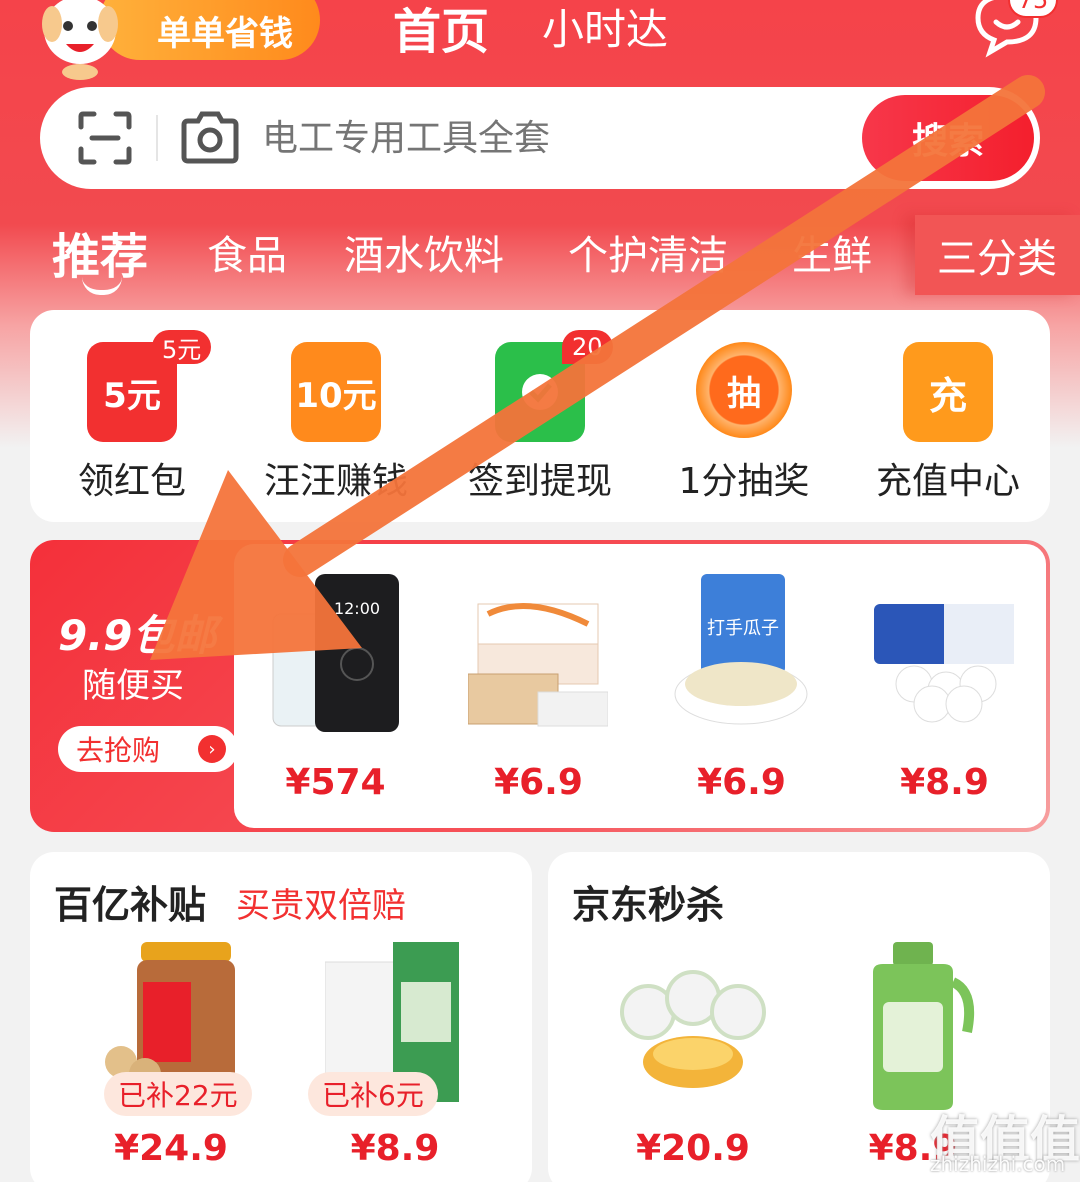 The height and width of the screenshot is (1182, 1080). Describe the element at coordinates (998, 1164) in the screenshot. I see `watermark-url: zhizhizhi.com` at that location.